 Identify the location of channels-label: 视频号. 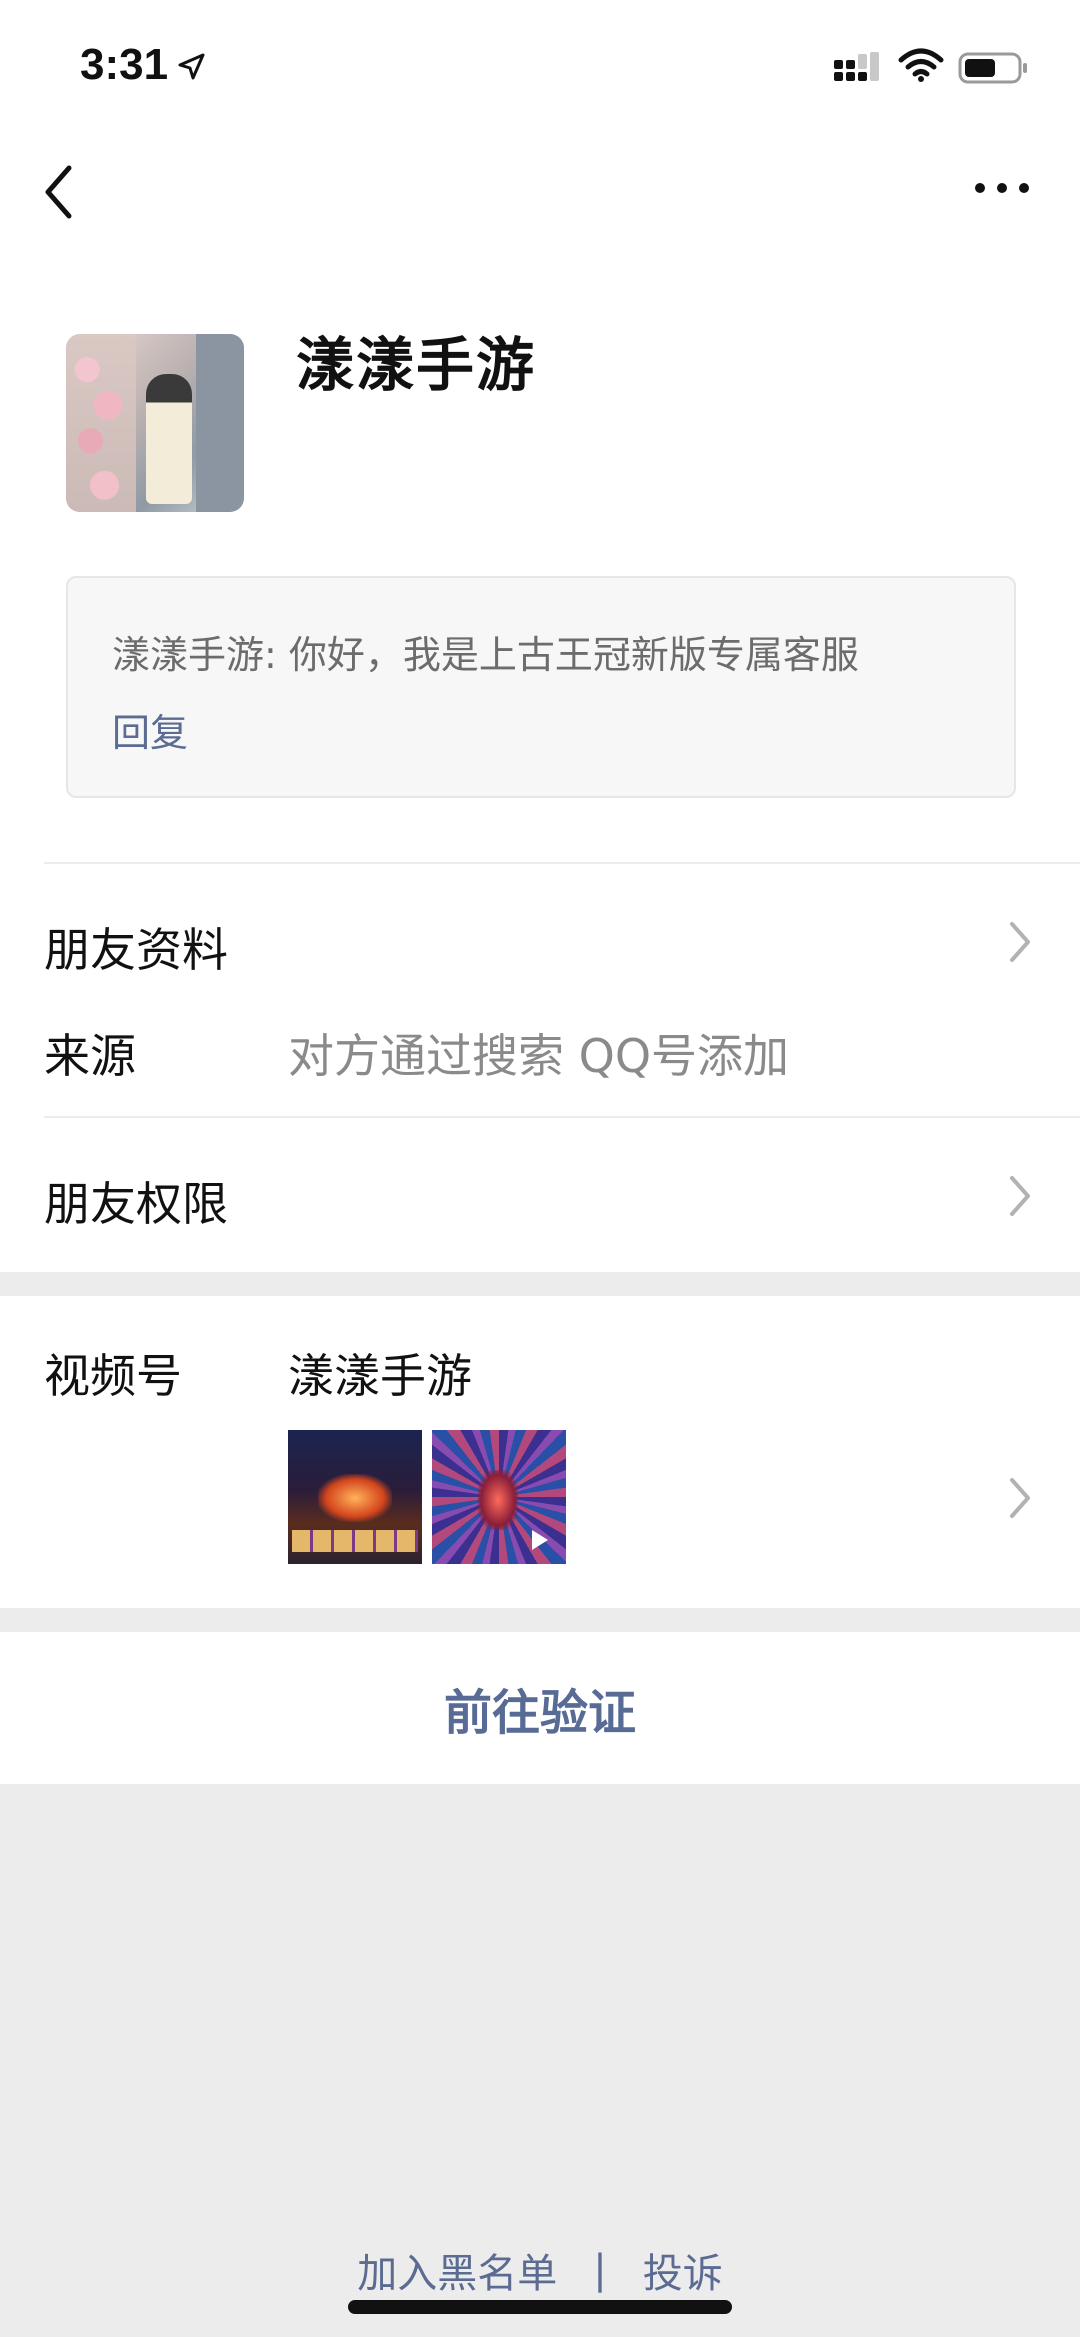
(113, 1376).